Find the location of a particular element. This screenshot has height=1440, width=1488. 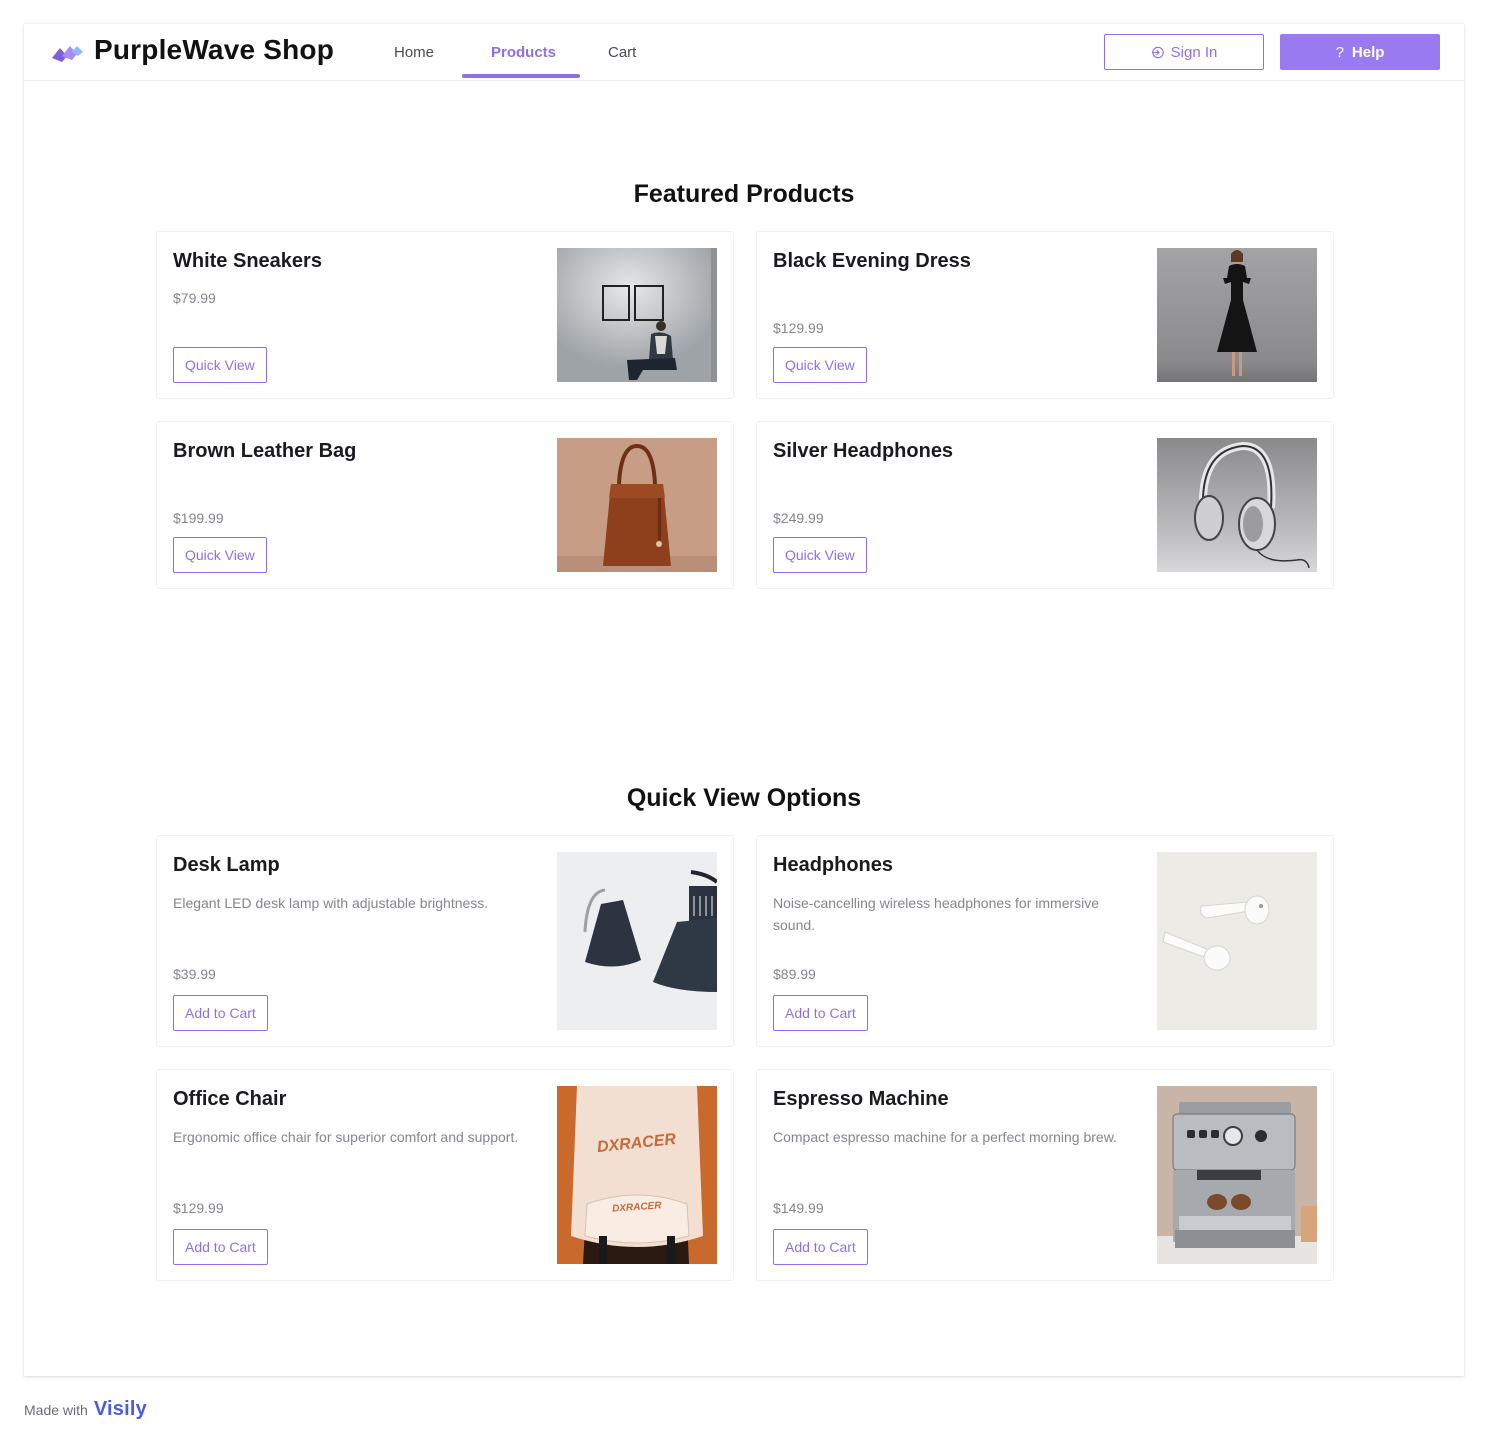

made-with-label: Made with is located at coordinates (56, 1409).